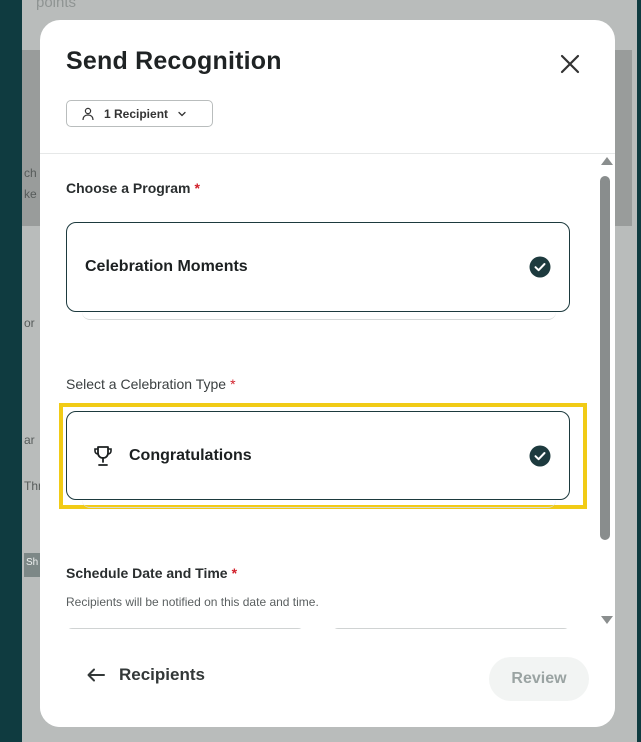 The height and width of the screenshot is (742, 641). What do you see at coordinates (56, 5) in the screenshot?
I see `background-points-text: points` at bounding box center [56, 5].